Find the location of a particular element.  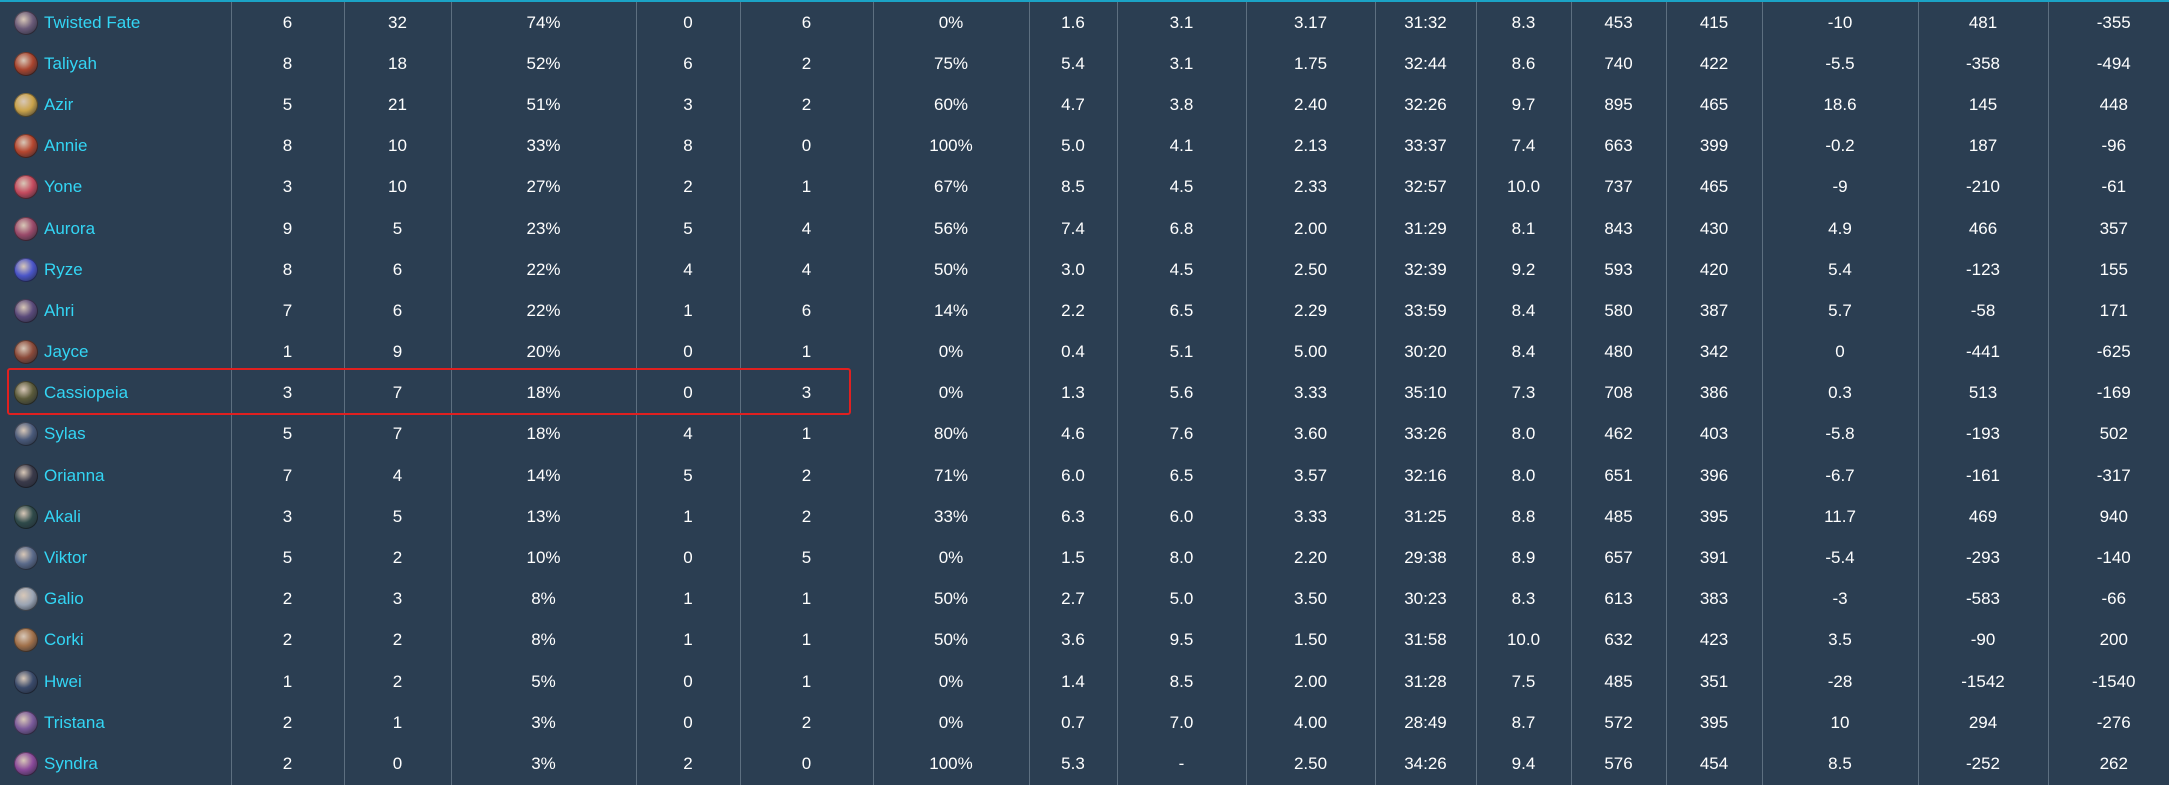

stat-cell-1: 6 is located at coordinates (287, 23).